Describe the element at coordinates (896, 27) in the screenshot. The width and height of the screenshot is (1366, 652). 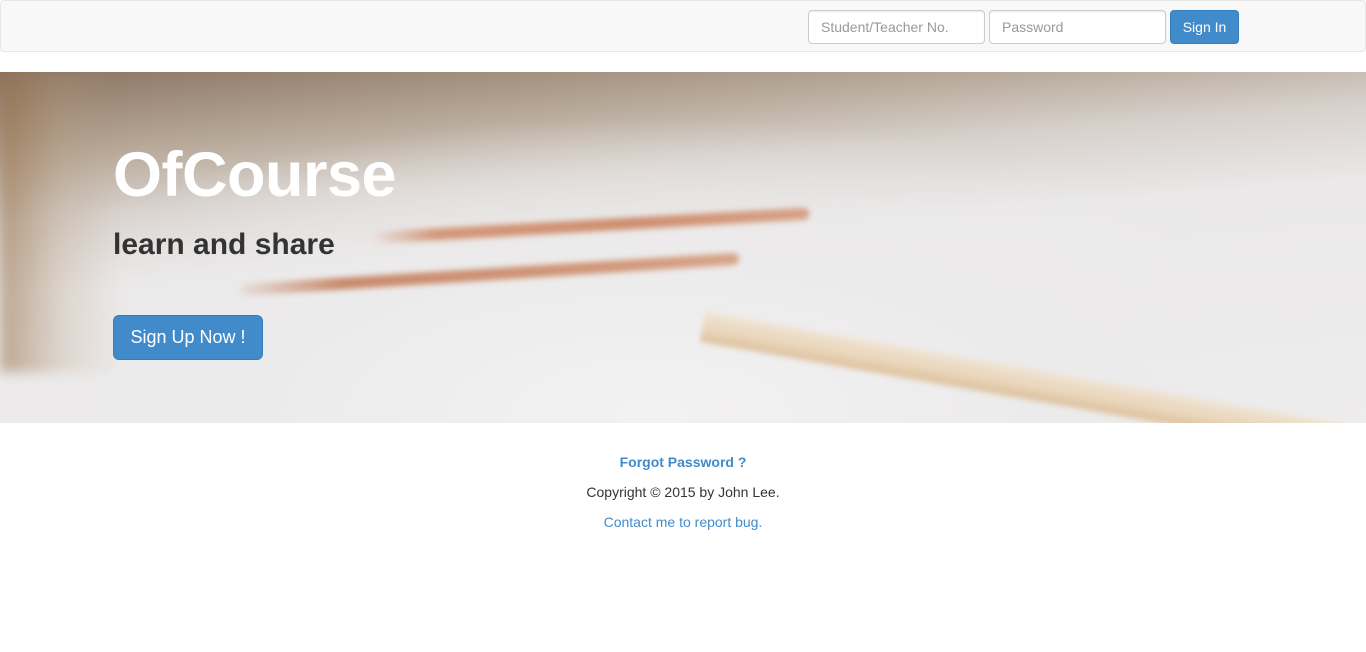
I see `student-teacher-number-input` at that location.